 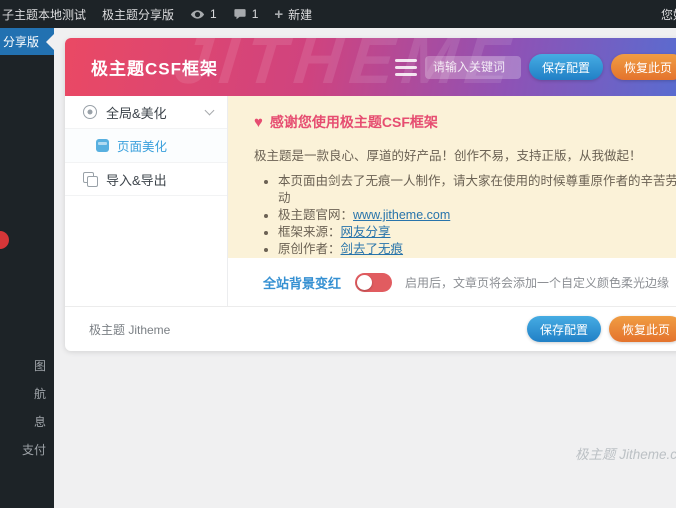 I want to click on list-item: 原创作者：剑去了无痕, so click(x=477, y=249).